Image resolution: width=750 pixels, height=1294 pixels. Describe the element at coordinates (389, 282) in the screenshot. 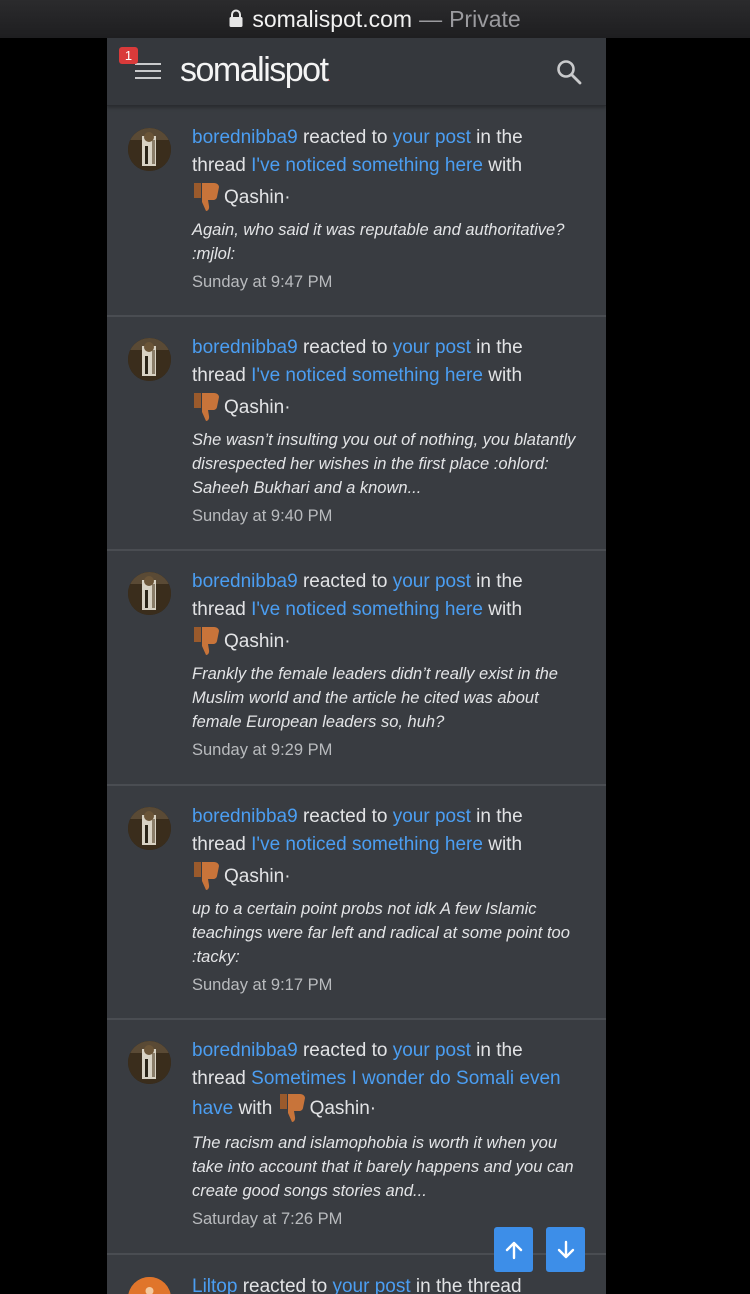

I see `alert-time: Sunday at 9:47 PM` at that location.